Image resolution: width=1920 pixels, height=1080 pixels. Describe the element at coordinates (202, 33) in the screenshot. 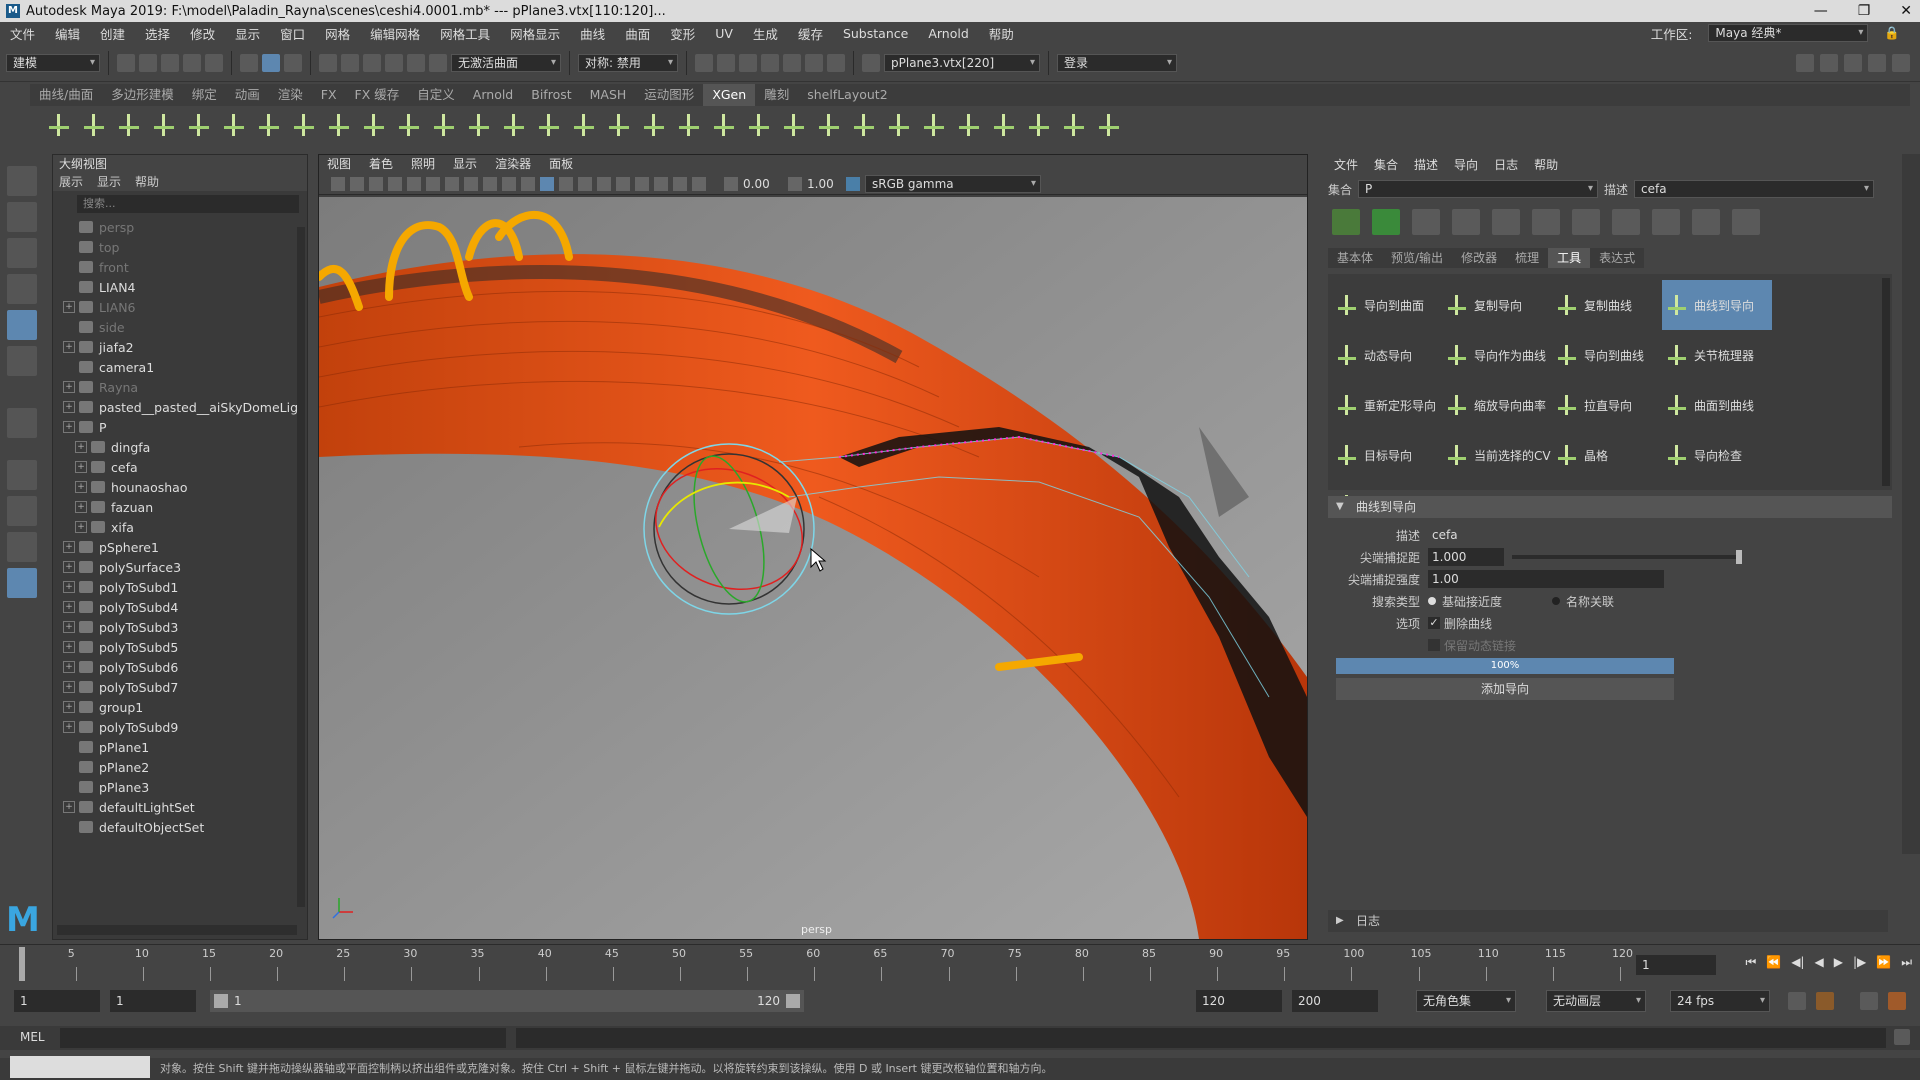

I see `menu-4: 修改` at that location.